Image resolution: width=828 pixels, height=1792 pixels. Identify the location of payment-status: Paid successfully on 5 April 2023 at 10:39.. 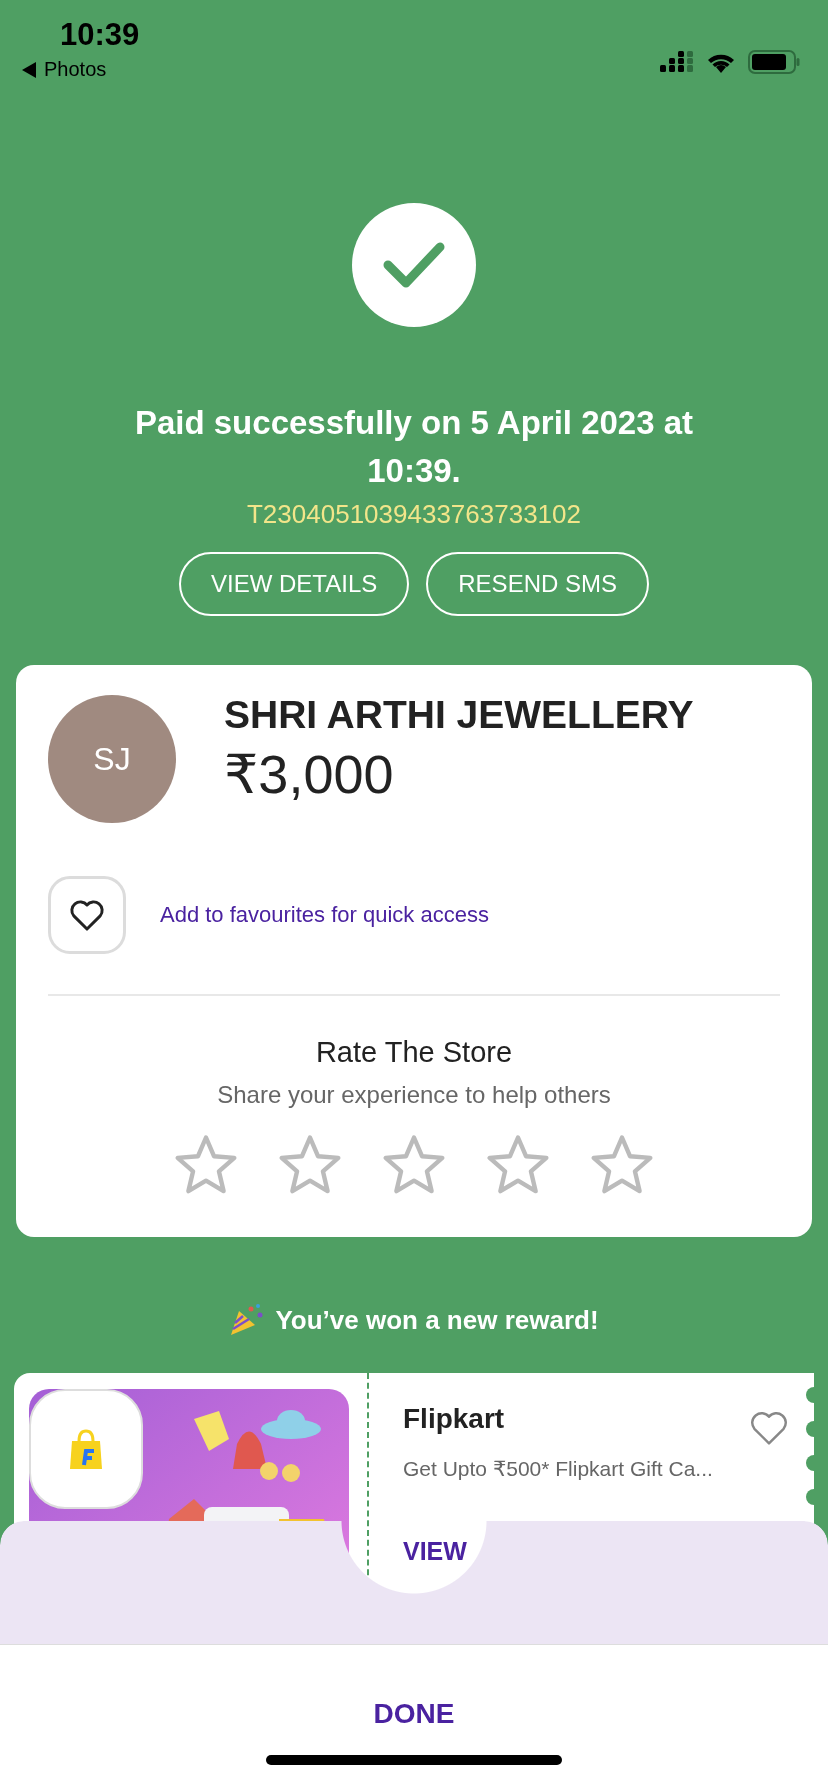
(414, 447).